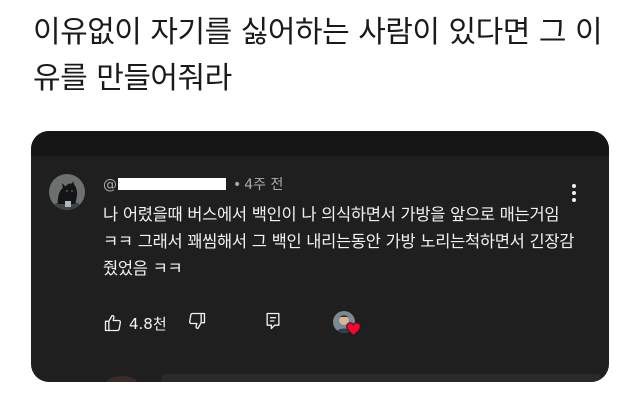 This screenshot has height=414, width=640. I want to click on username-prefix: @, so click(110, 185).